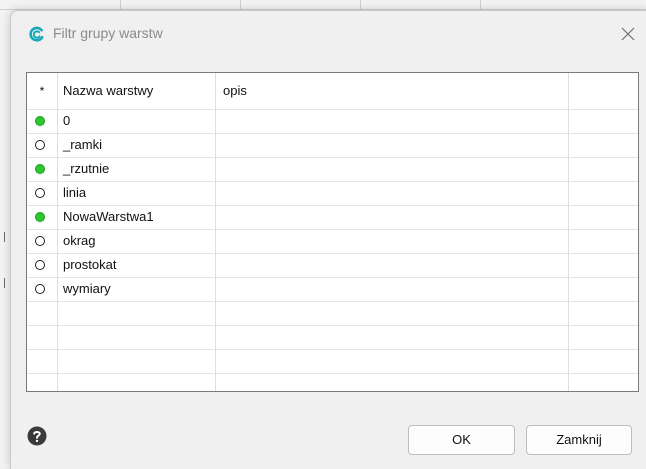 The height and width of the screenshot is (469, 646). What do you see at coordinates (87, 288) in the screenshot?
I see `layer-name-cell: wymiary` at bounding box center [87, 288].